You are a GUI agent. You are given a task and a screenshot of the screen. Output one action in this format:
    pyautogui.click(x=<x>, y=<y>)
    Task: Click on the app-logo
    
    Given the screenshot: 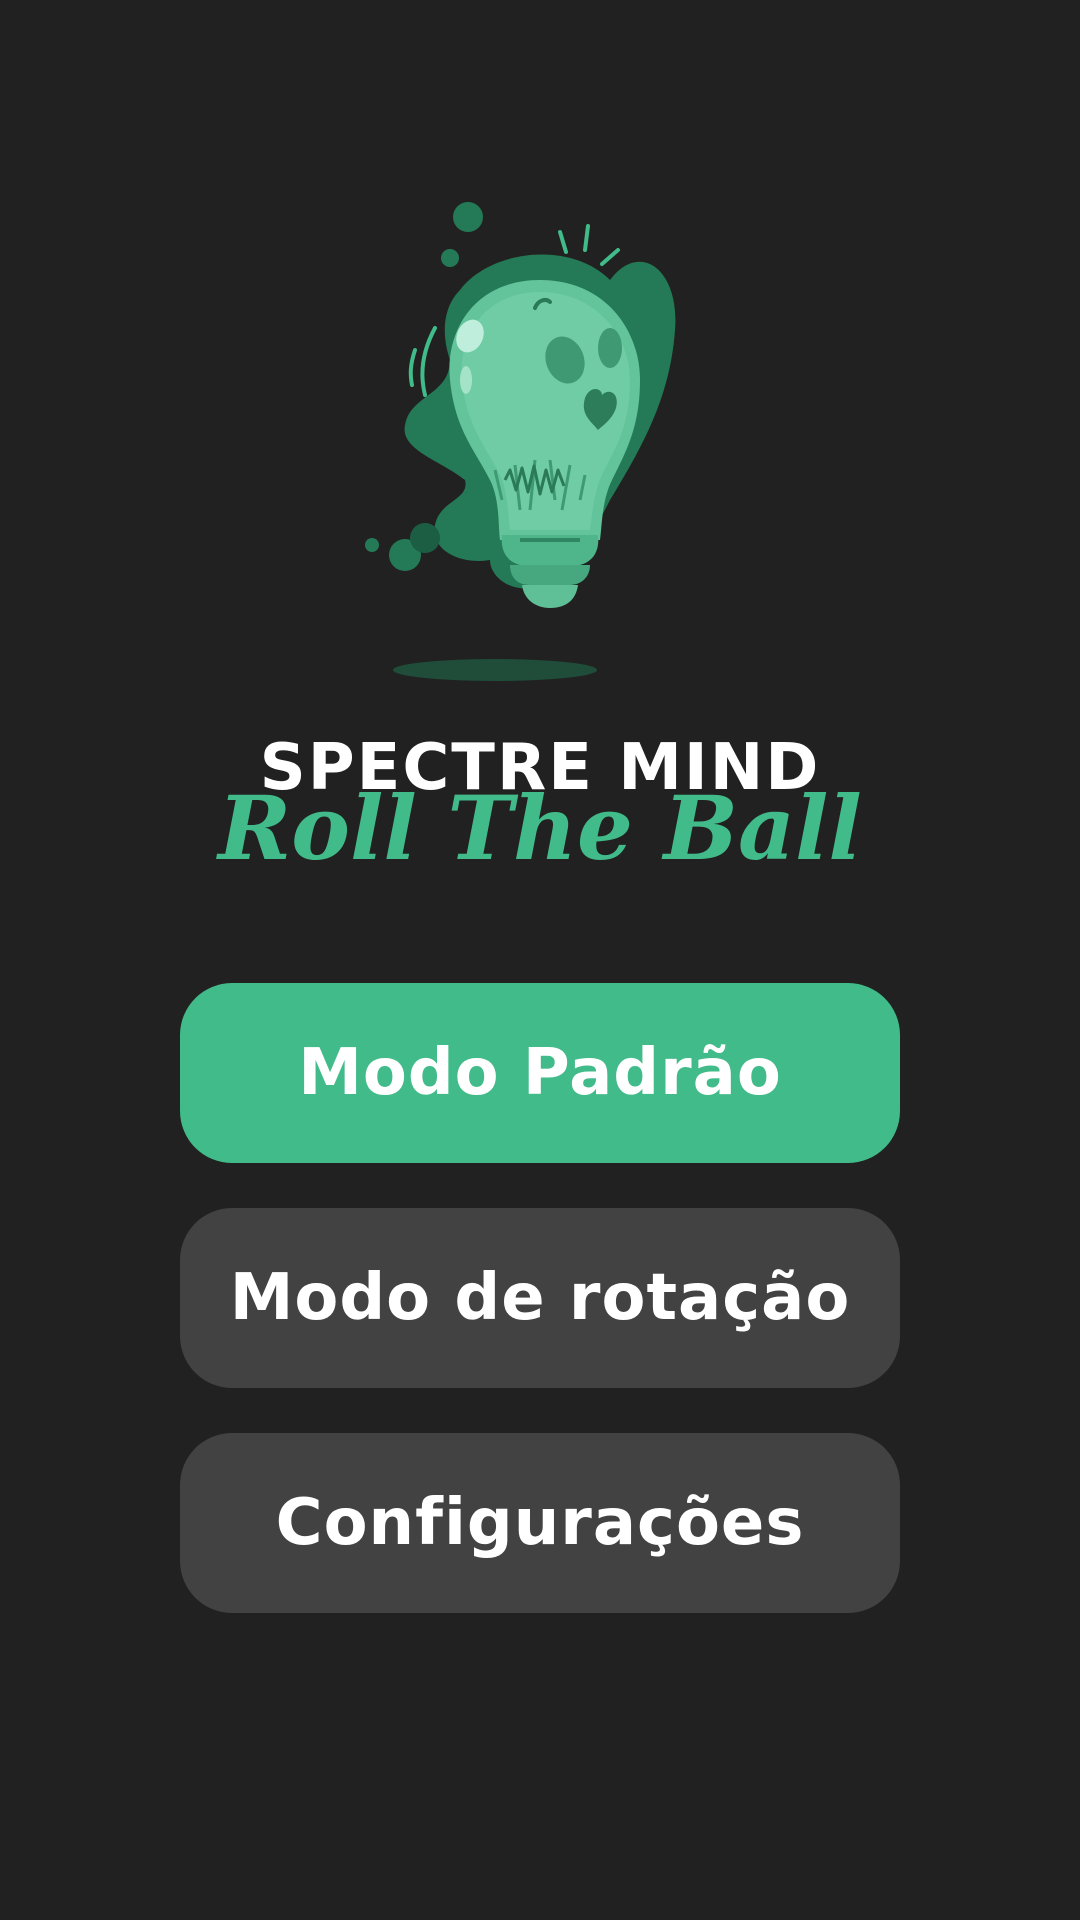 What is the action you would take?
    pyautogui.click(x=540, y=440)
    